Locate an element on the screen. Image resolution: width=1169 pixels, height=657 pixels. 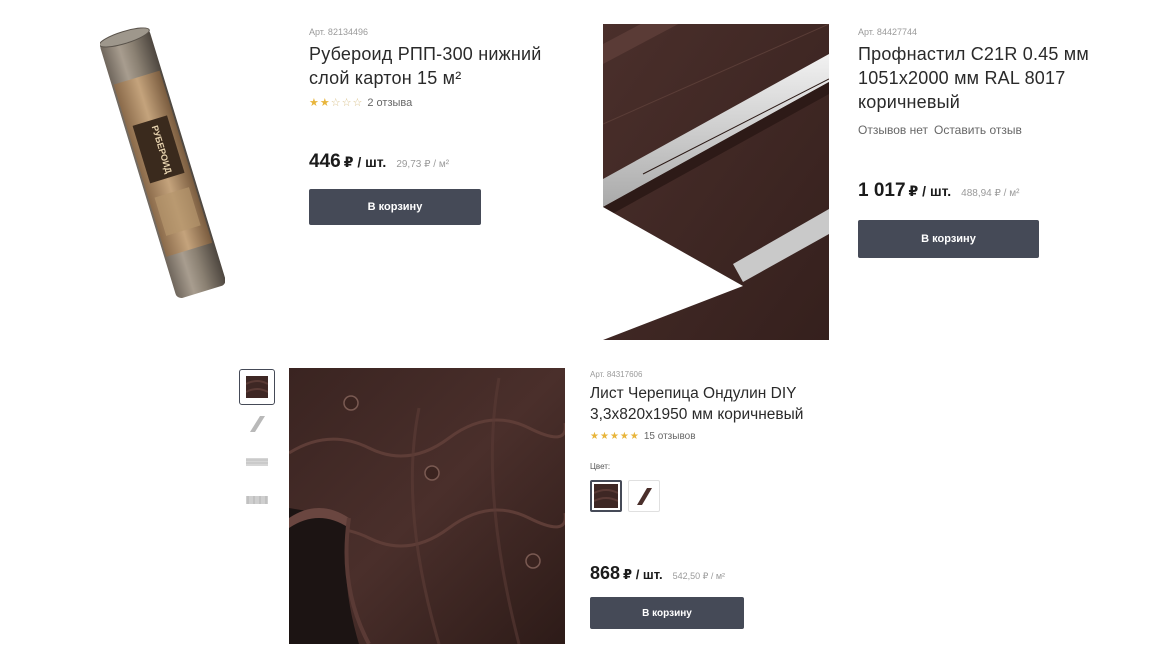
product-title-line: 3,3x820x1950 мм коричневый is located at coordinates (697, 414).